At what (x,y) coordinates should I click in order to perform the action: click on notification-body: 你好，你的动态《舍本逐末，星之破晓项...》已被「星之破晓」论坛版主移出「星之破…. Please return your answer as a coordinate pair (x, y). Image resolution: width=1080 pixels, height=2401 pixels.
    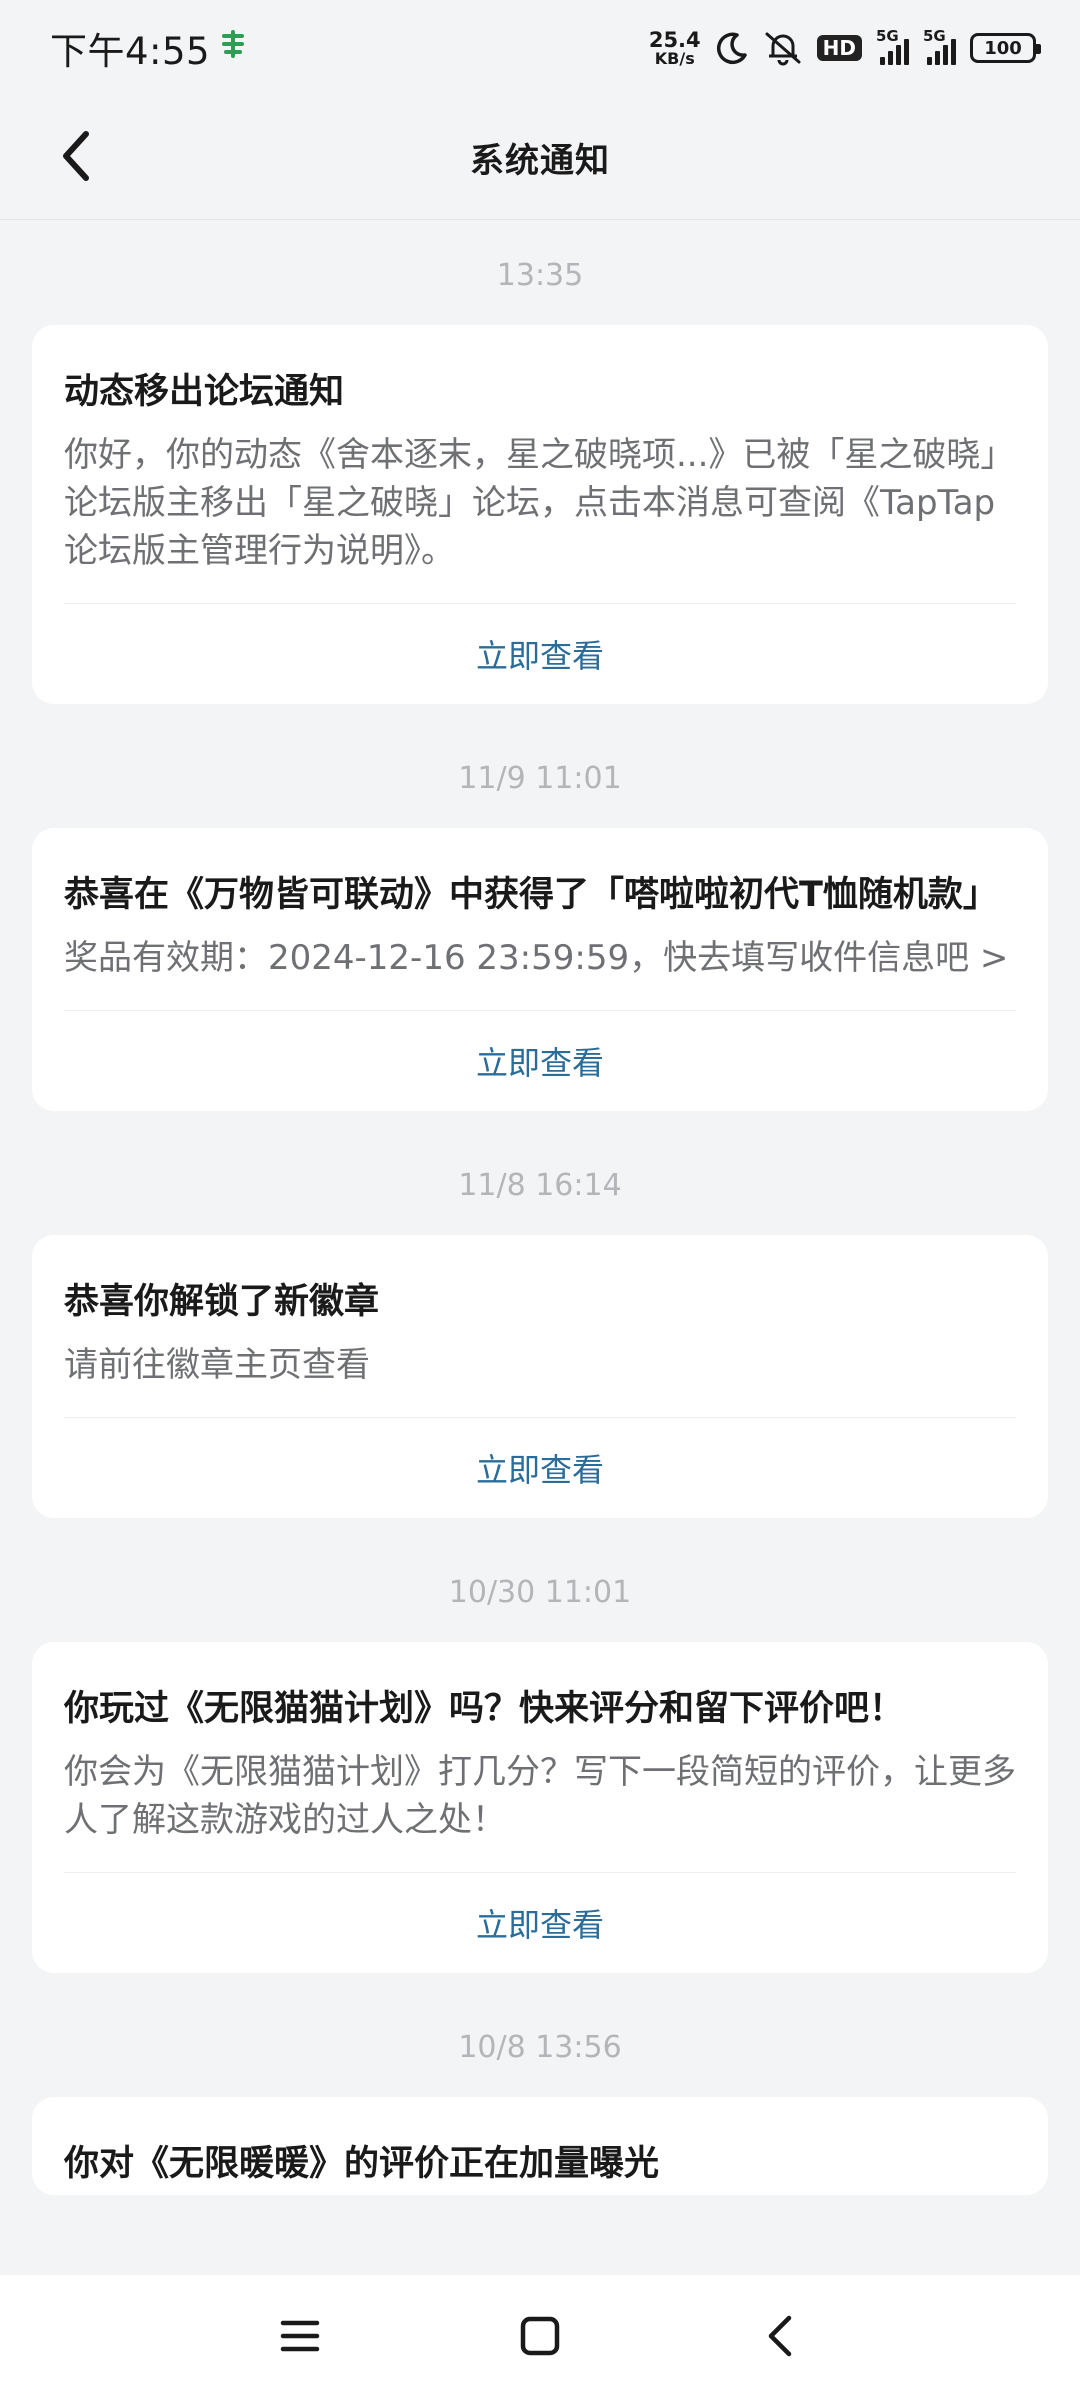
    Looking at the image, I should click on (539, 503).